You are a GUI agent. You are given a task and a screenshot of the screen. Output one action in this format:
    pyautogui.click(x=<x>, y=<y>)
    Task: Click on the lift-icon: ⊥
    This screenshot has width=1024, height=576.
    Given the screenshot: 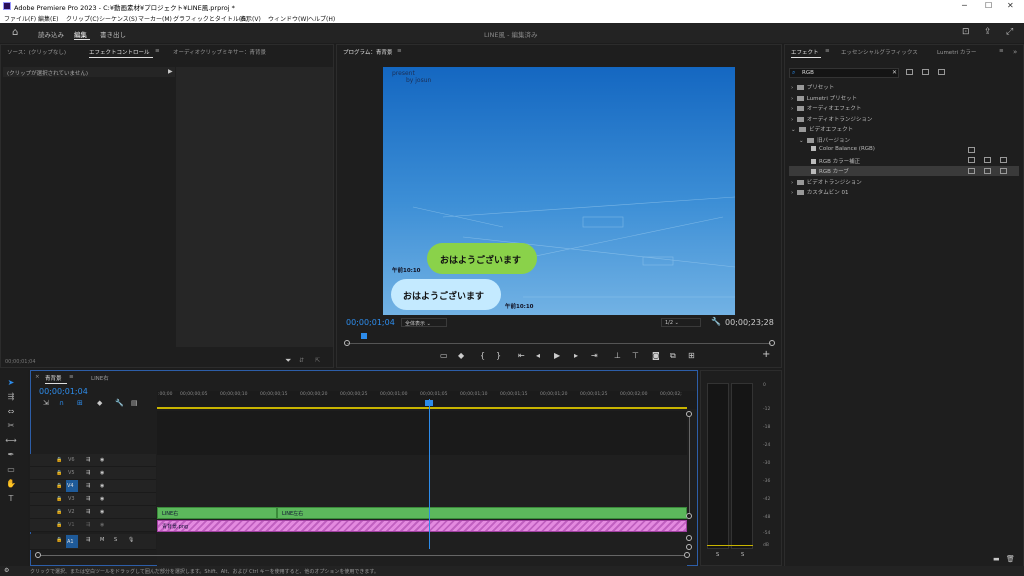 What is the action you would take?
    pyautogui.click(x=617, y=355)
    